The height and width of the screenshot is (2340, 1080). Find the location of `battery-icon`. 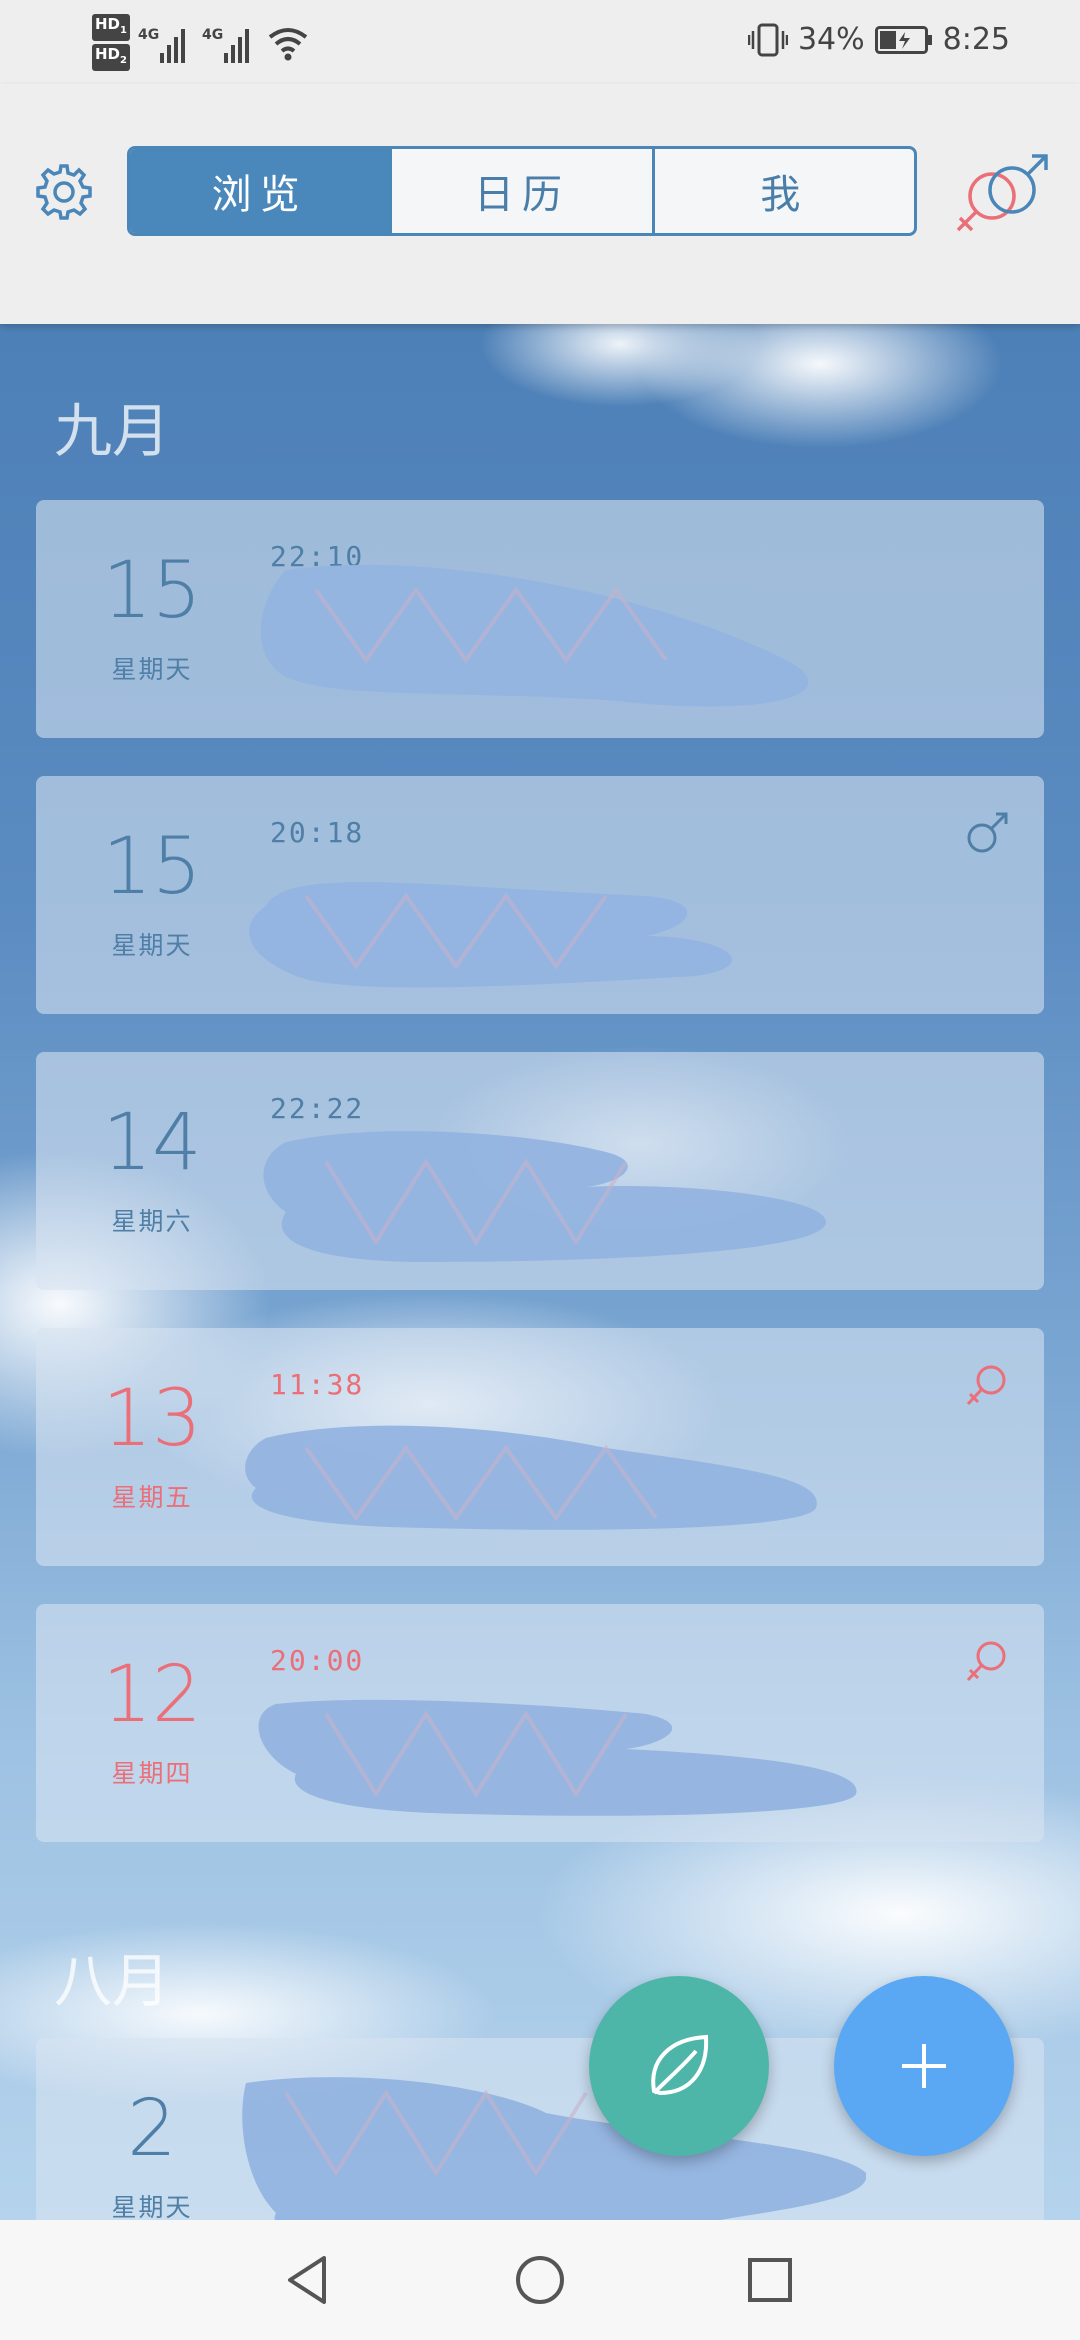

battery-icon is located at coordinates (903, 39).